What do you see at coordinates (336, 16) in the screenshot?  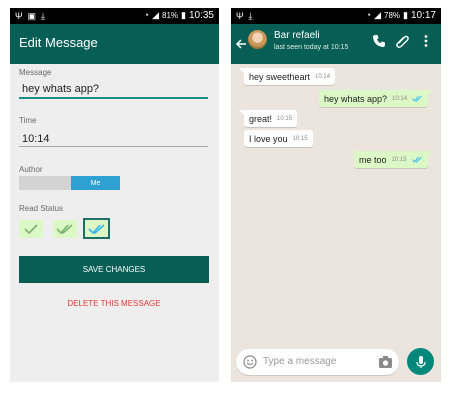 I see `status-bar: Ψ ⤓ ◔ ◢ 78% ▮ 10:17` at bounding box center [336, 16].